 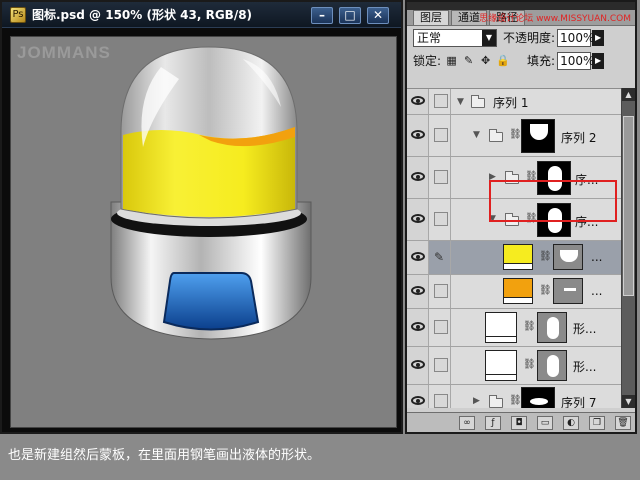 I want to click on layer-name: 序列 7, so click(x=579, y=402).